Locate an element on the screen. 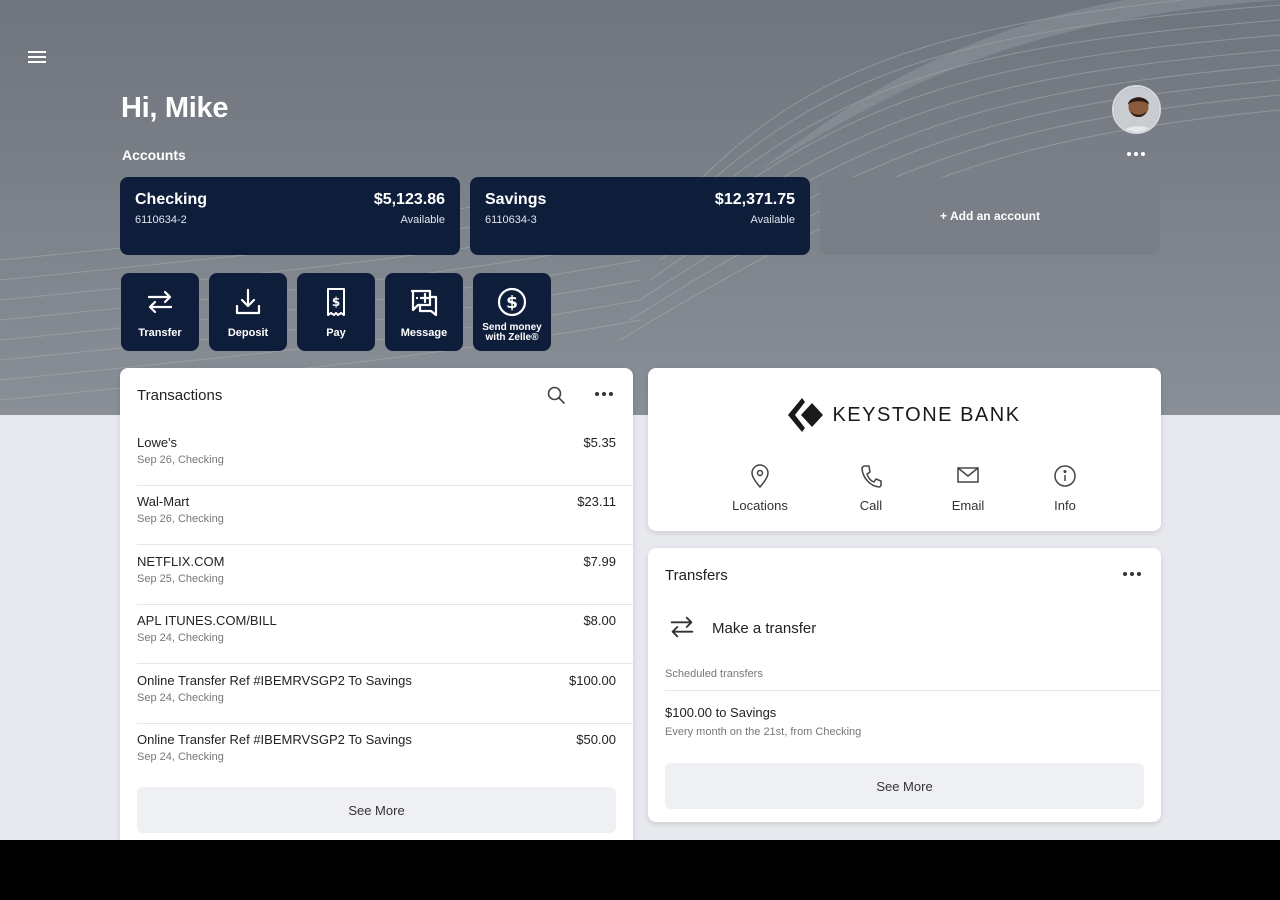 The height and width of the screenshot is (900, 1280). locations-button: Locations is located at coordinates (760, 488).